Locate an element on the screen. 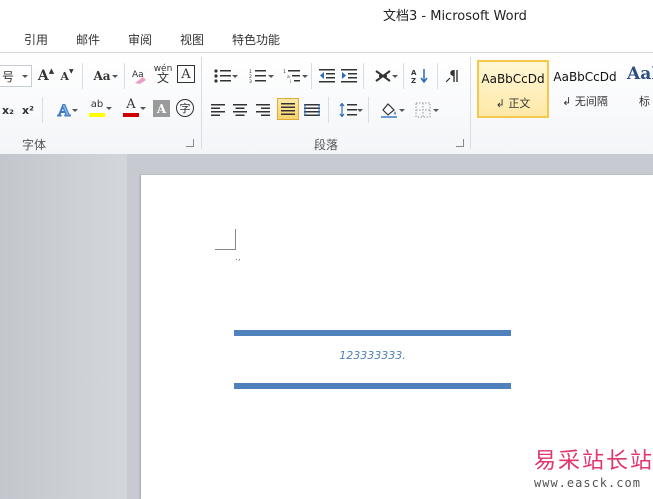  style-heading: AaI 标 is located at coordinates (637, 88).